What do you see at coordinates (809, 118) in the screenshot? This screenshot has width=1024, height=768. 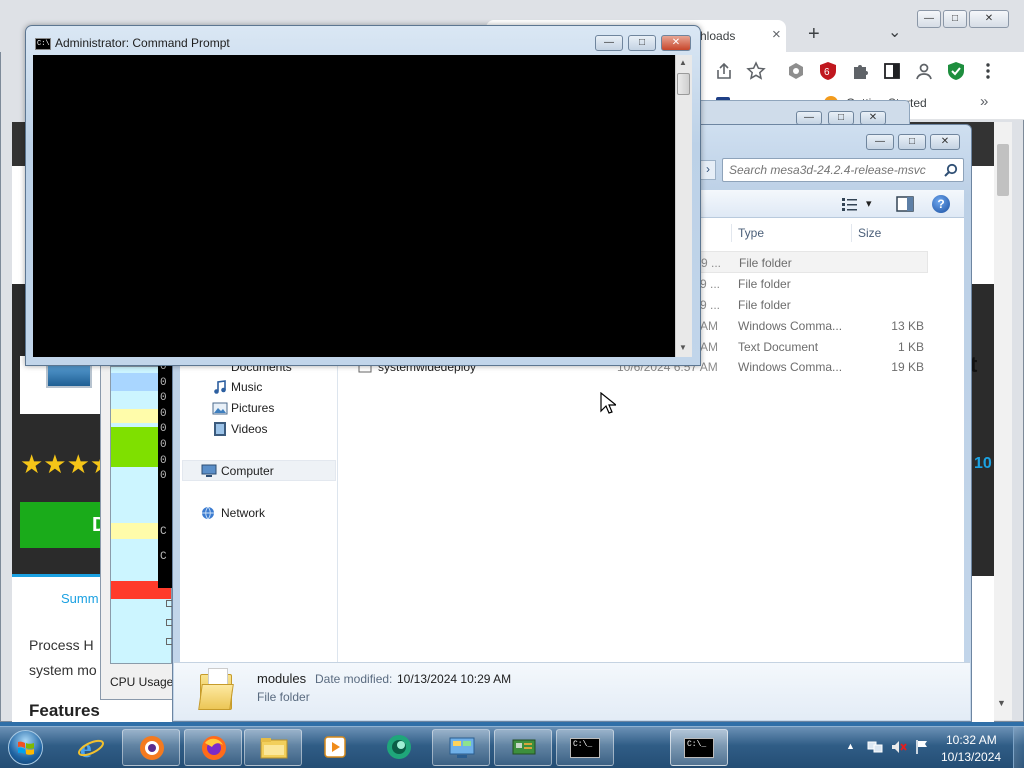 I see `background-explorer-minimize: —` at bounding box center [809, 118].